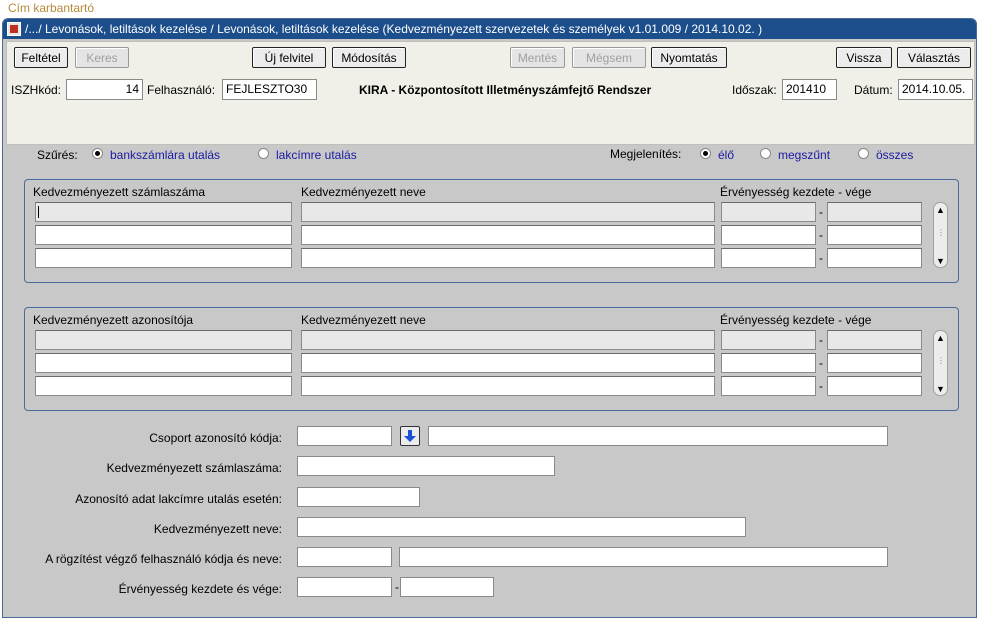  What do you see at coordinates (215, 438) in the screenshot?
I see `group-code-label: Csoport azonosító kódja:` at bounding box center [215, 438].